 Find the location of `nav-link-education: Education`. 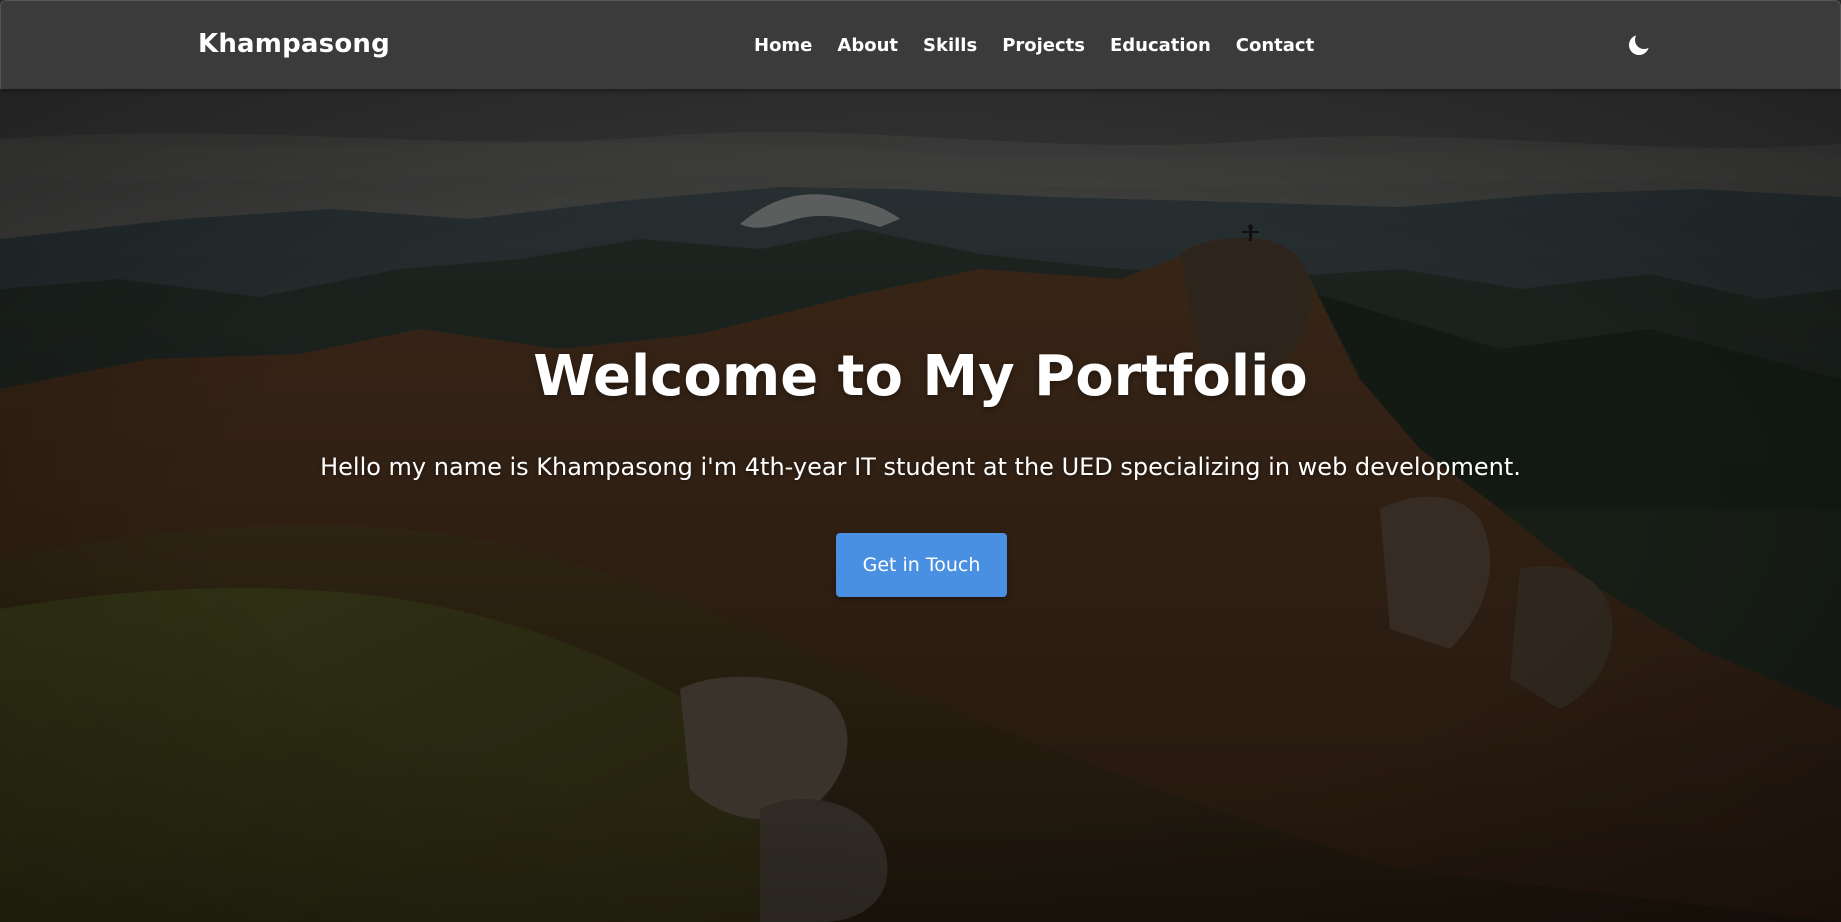

nav-link-education: Education is located at coordinates (1160, 45).